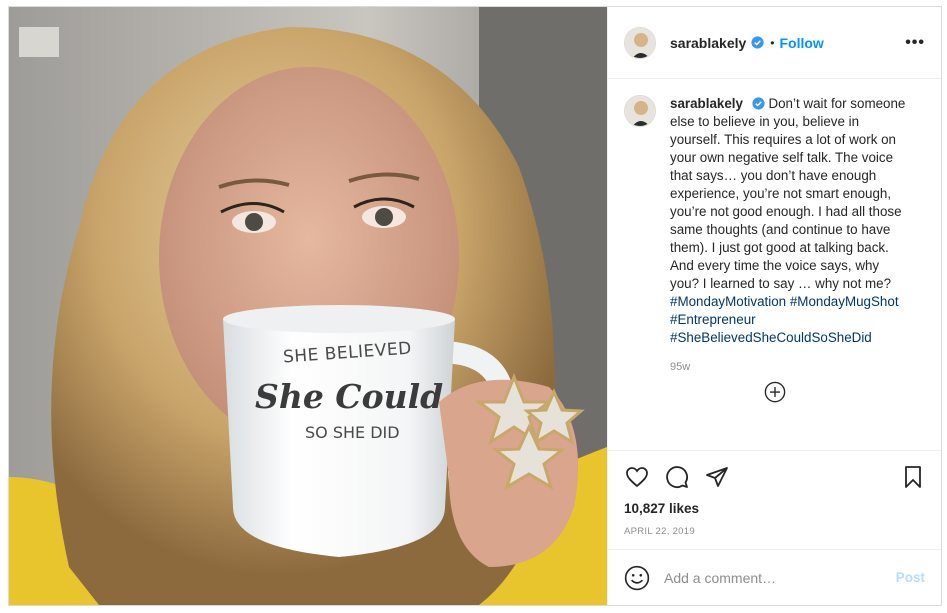  I want to click on post-comment-button: Post, so click(910, 577).